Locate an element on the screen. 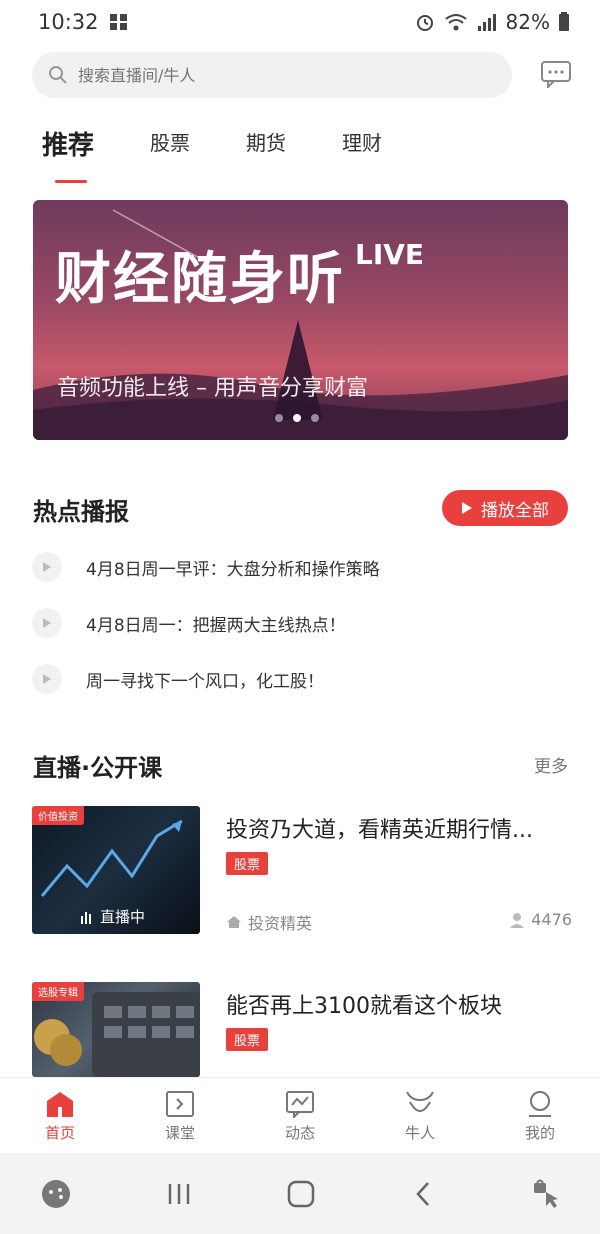  course-card: 价值投资 直播中 投资乃大道，看精英近期行情... 股票 投资精英 4476 is located at coordinates (302, 871).